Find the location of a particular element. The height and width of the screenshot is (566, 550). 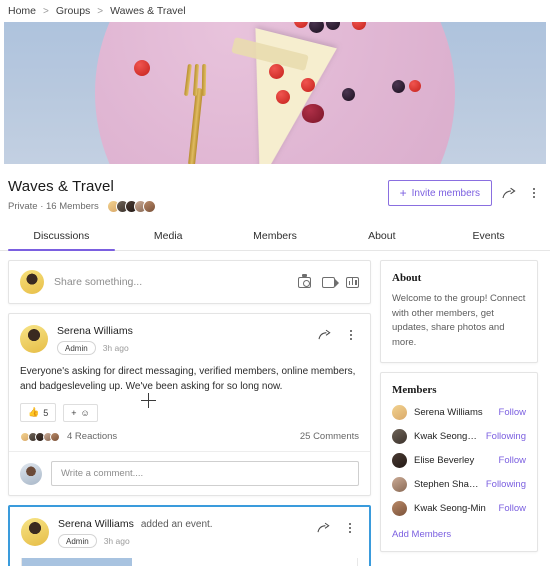

like-button: 👍 5 is located at coordinates (38, 412).